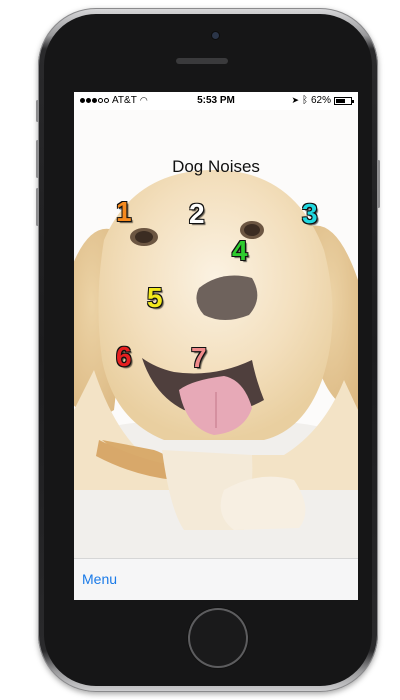 The image size is (400, 700). Describe the element at coordinates (37, 111) in the screenshot. I see `mute-switch` at that location.